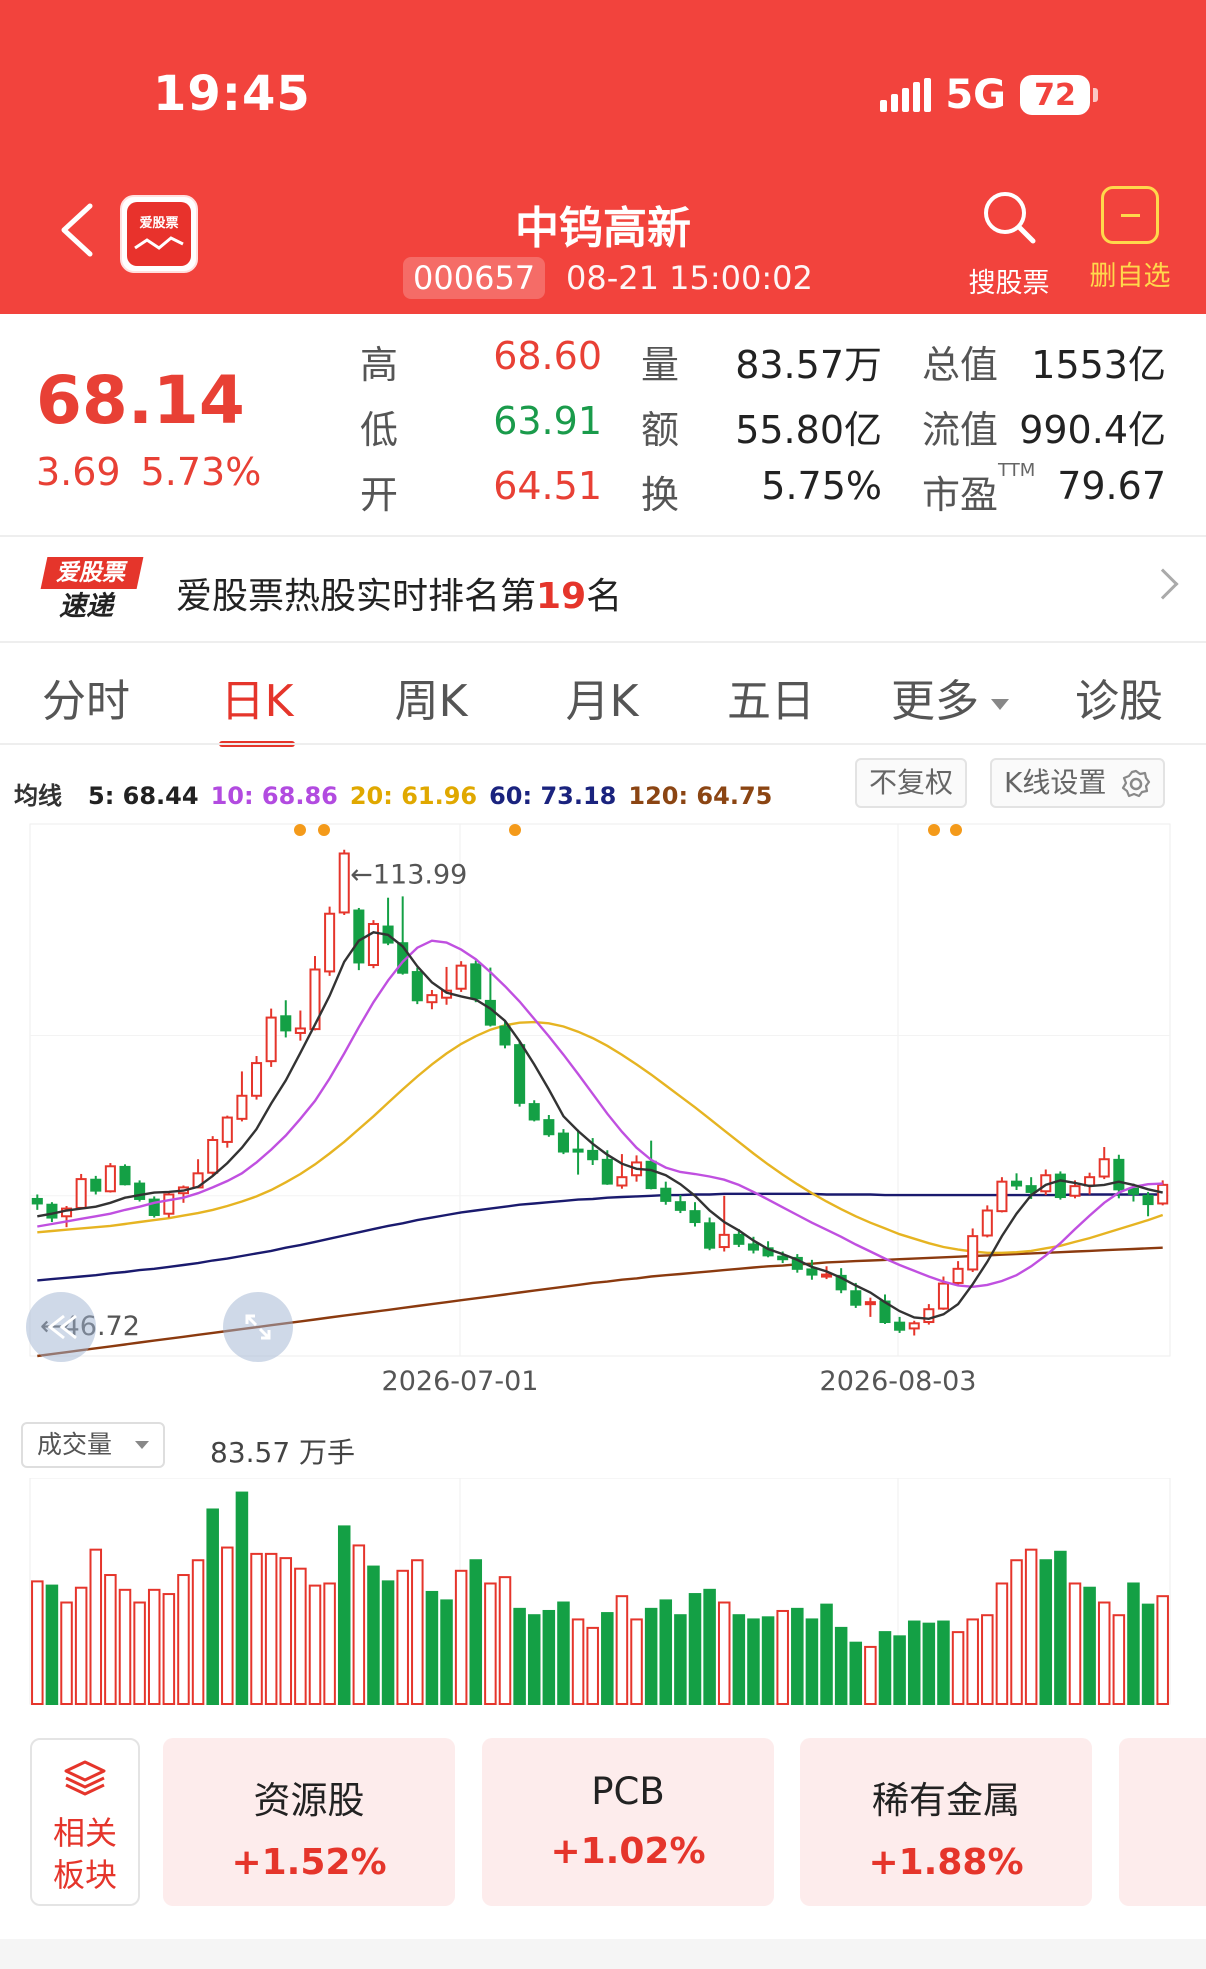 The width and height of the screenshot is (1206, 1969). I want to click on battery-icon: 72, so click(1059, 95).